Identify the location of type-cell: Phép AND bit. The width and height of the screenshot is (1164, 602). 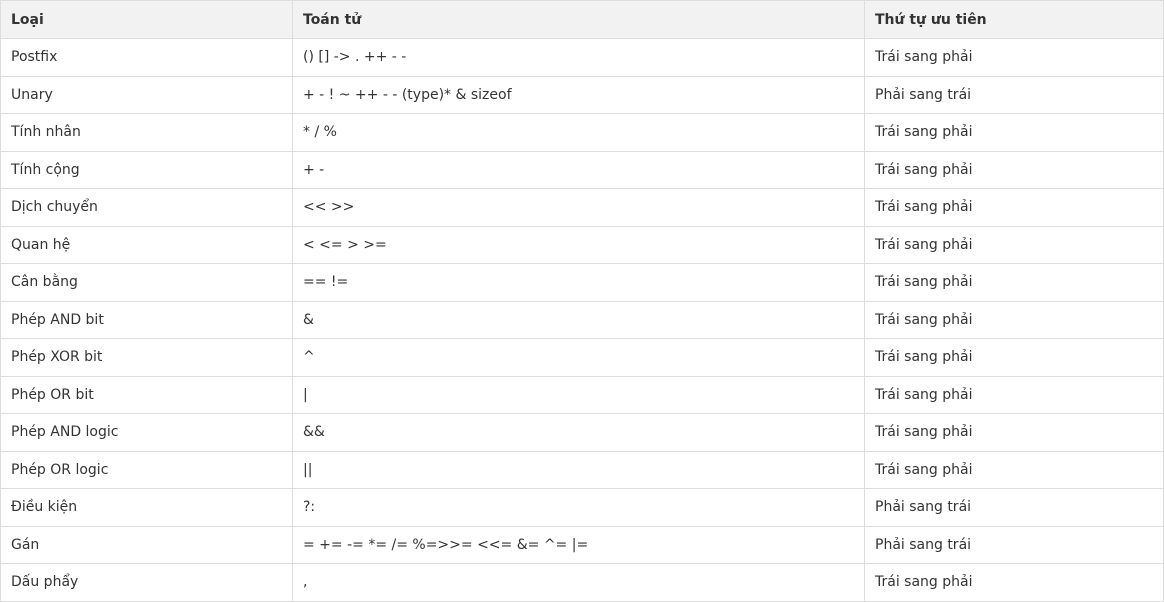
(146, 319).